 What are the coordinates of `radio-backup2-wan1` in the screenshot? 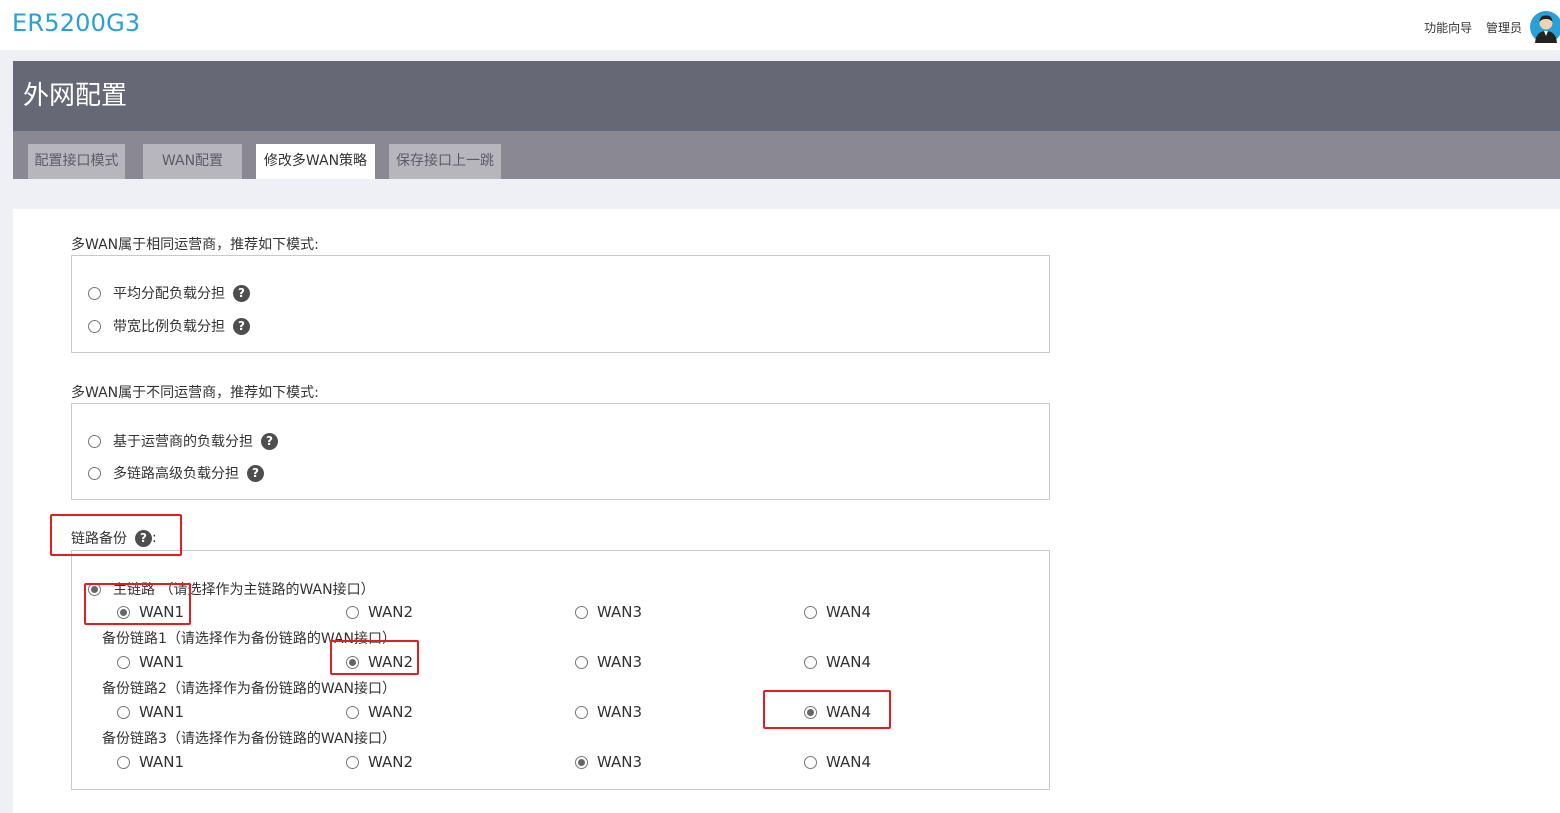 It's located at (123, 712).